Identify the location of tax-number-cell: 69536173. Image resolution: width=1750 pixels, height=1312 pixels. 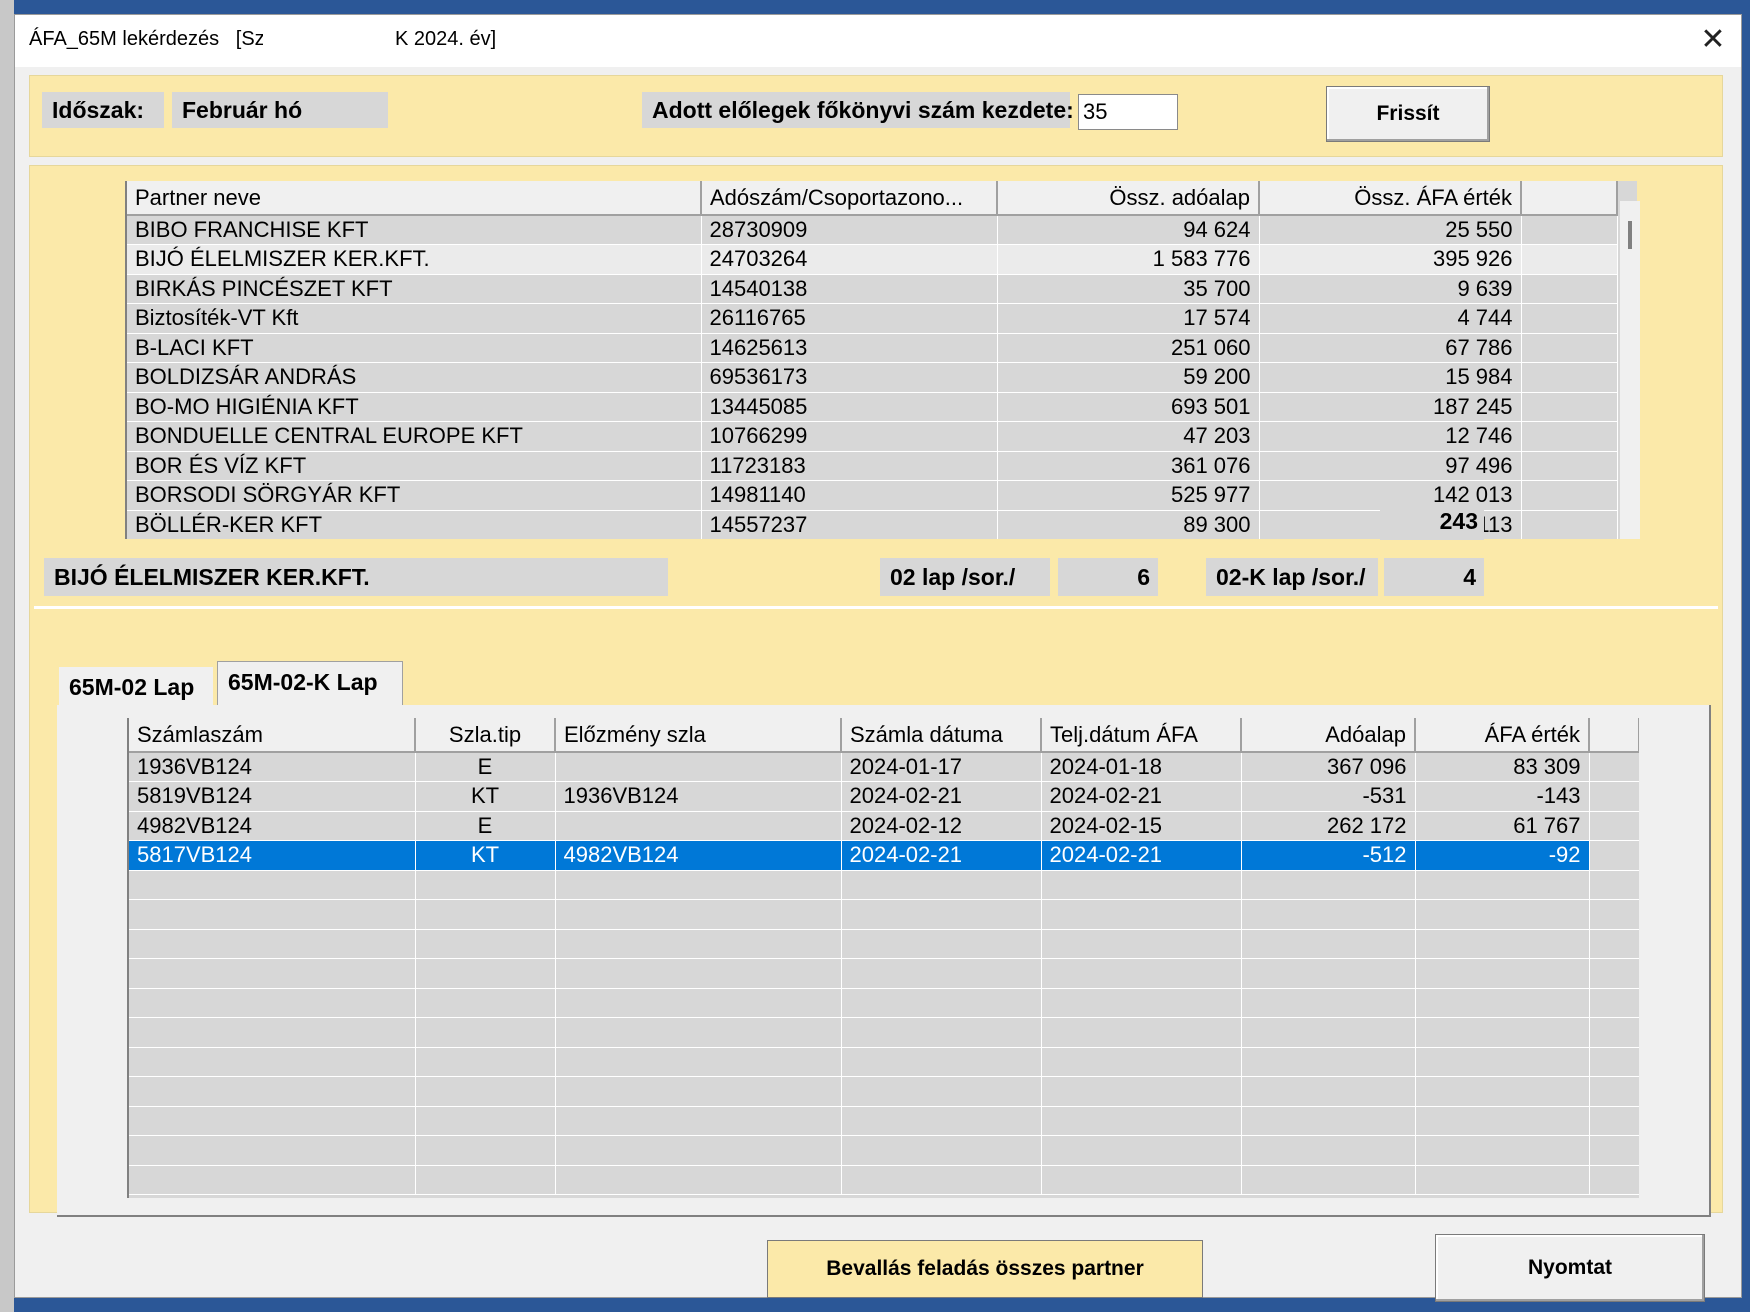
(849, 377).